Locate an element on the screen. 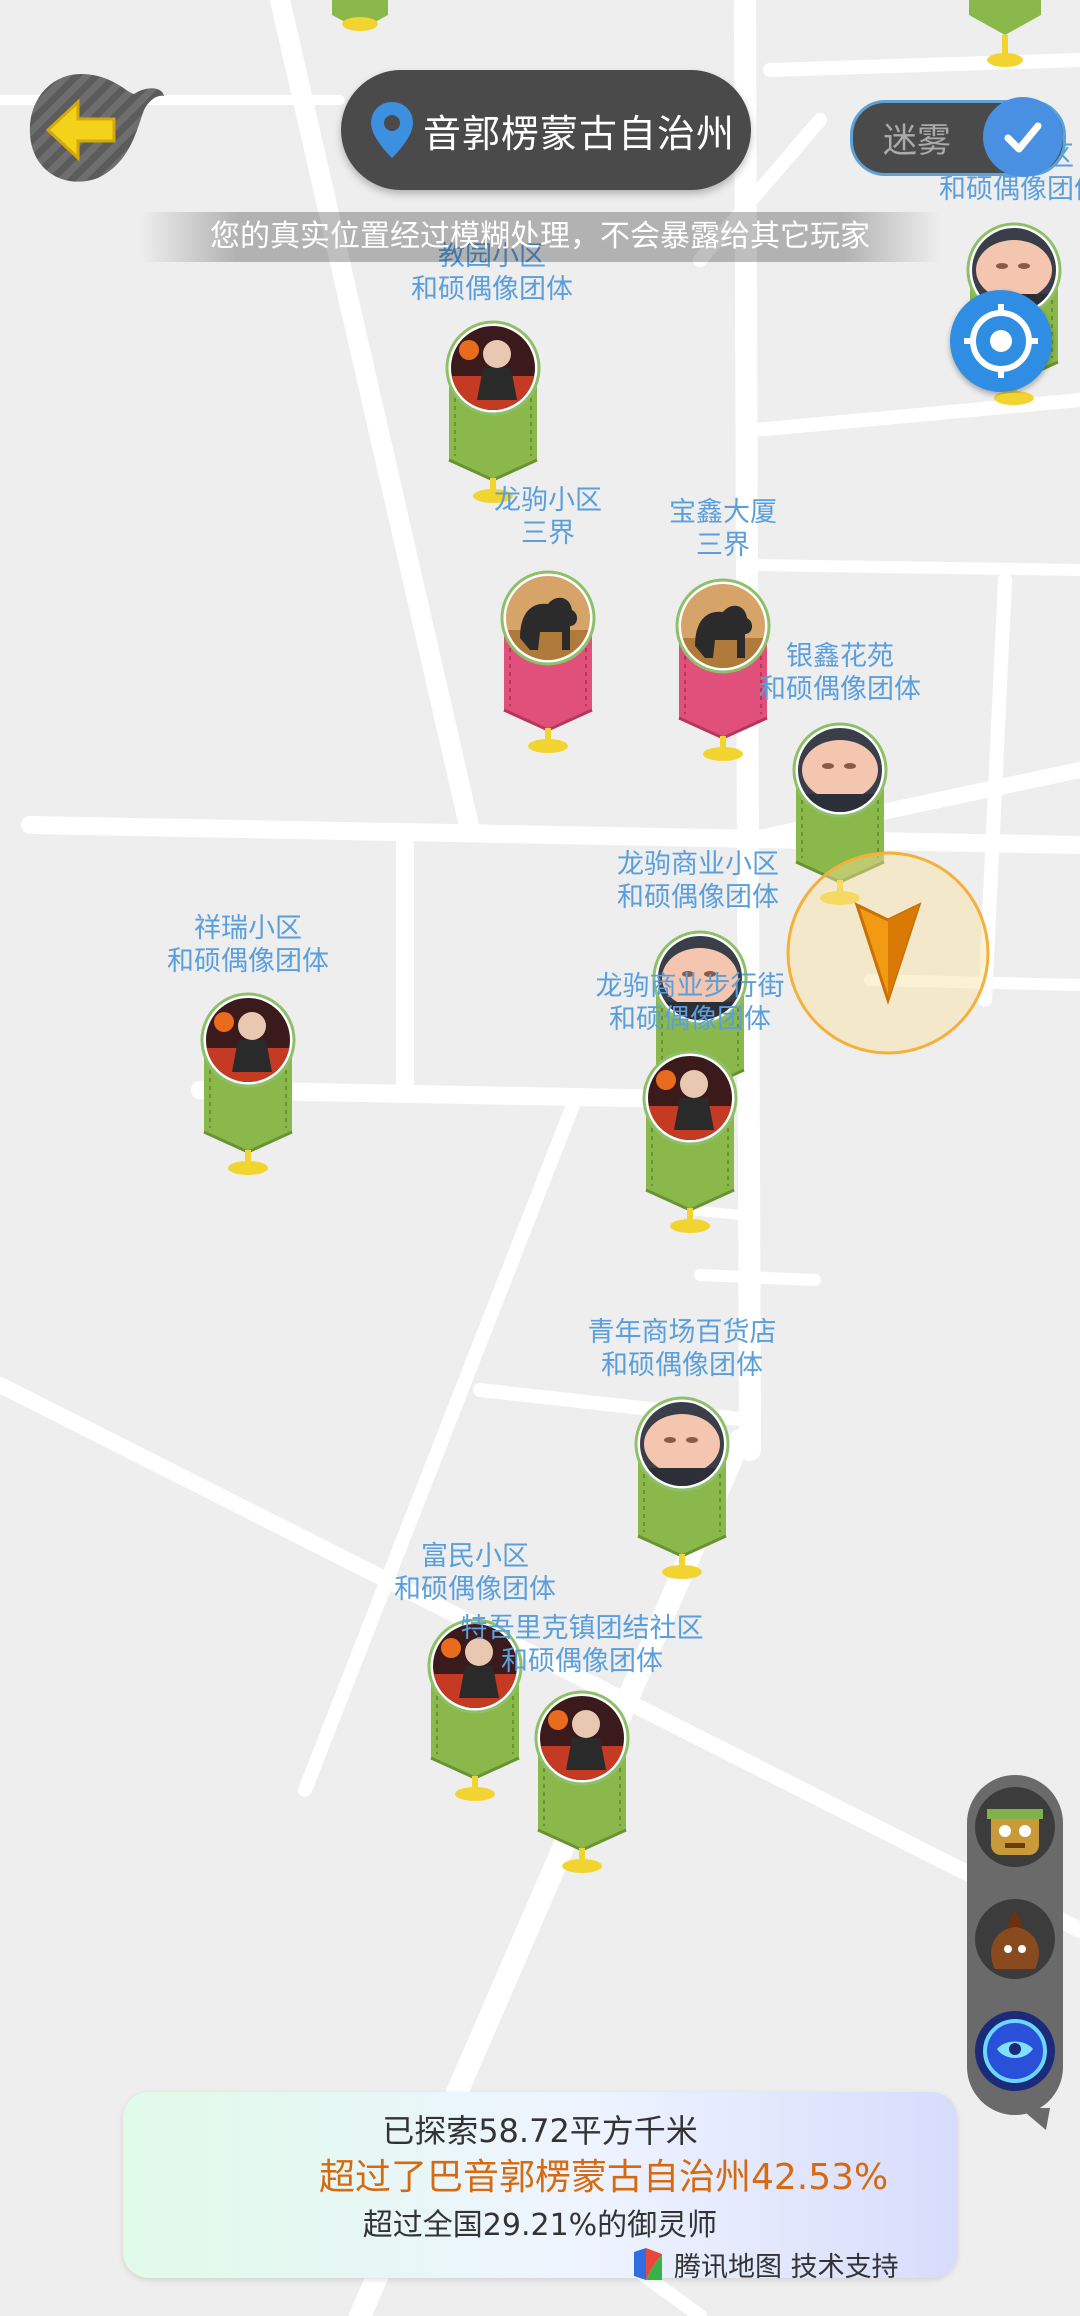  marker-label: 龙驹商业步行街 和硕偶像团体 is located at coordinates (690, 1003).